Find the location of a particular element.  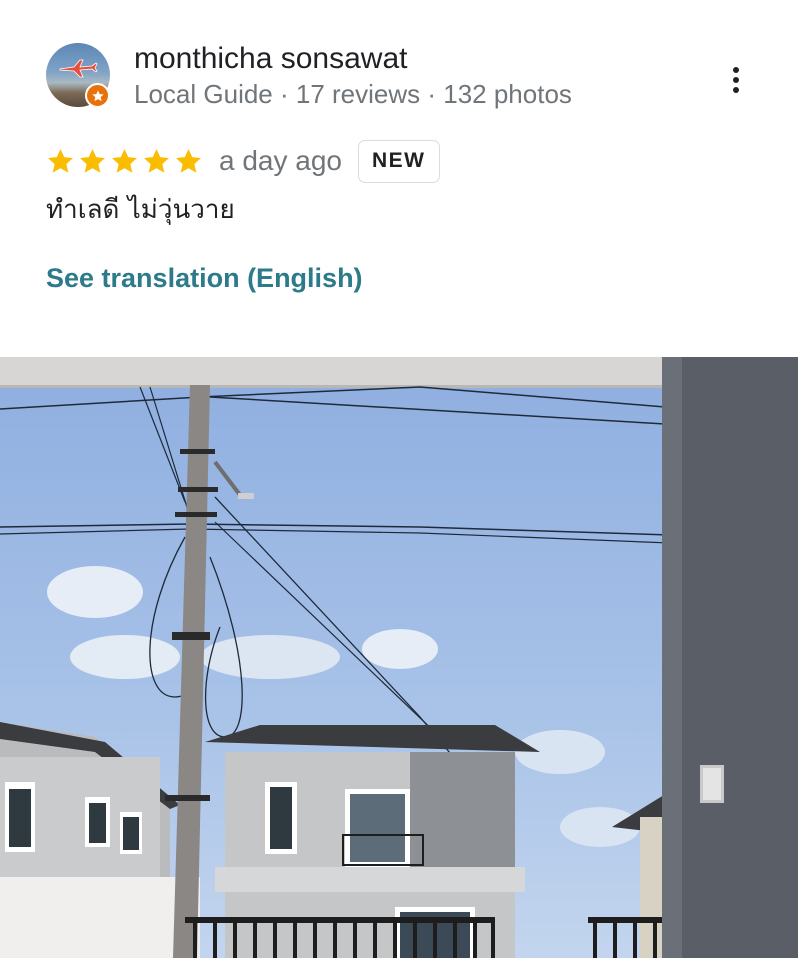

star-rating is located at coordinates (124, 161).